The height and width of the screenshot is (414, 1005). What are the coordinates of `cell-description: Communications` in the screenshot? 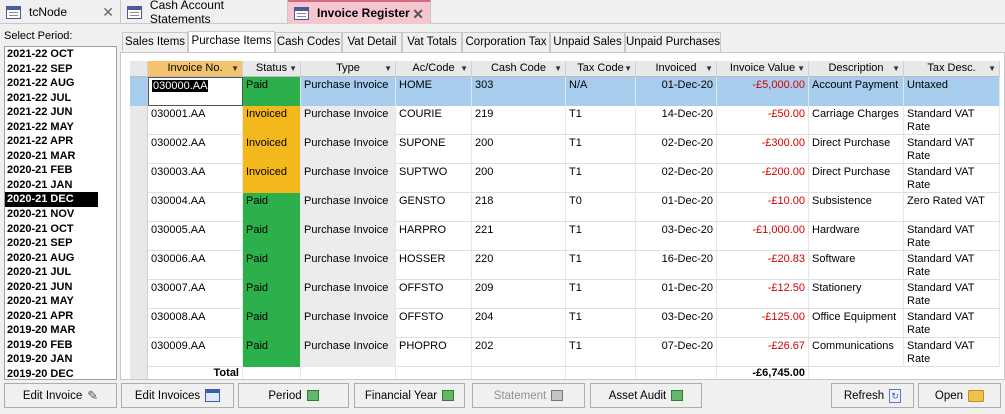 It's located at (856, 352).